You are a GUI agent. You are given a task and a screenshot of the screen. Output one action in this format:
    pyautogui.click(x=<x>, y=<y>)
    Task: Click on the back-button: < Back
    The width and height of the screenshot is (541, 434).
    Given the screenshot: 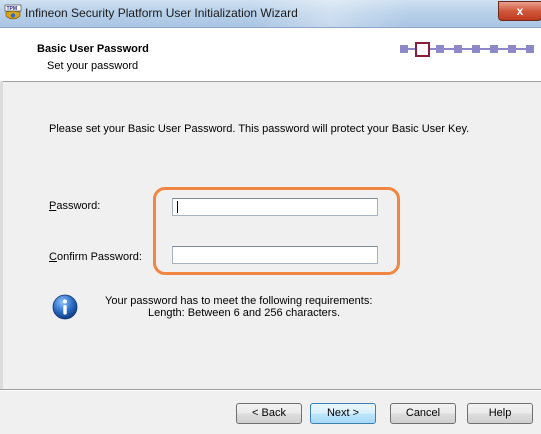 What is the action you would take?
    pyautogui.click(x=269, y=413)
    